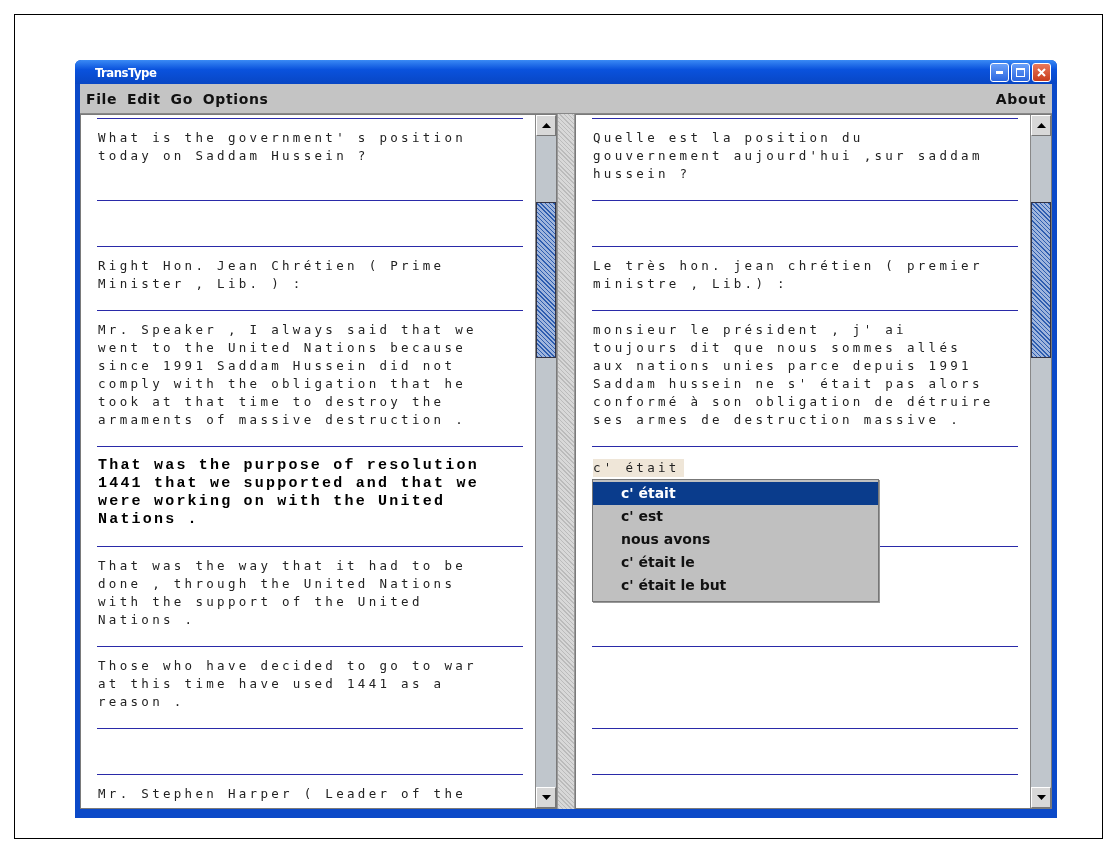 This screenshot has width=1117, height=852. What do you see at coordinates (788, 156) in the screenshot?
I see `target-sentence: Quelle est la position du gouvernement aujourd'hui ,sur saddam hussein ?` at bounding box center [788, 156].